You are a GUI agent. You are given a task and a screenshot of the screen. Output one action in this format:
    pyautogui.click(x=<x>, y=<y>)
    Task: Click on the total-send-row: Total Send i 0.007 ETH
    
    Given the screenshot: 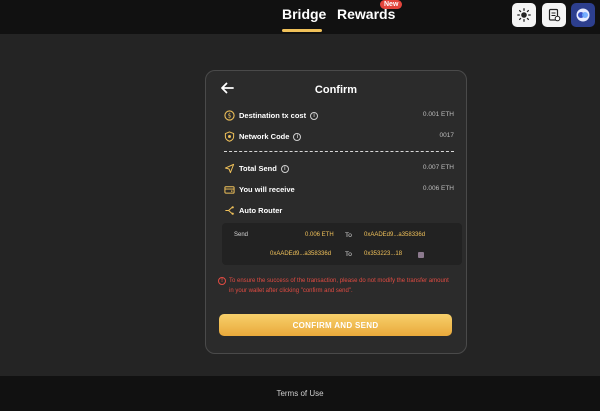 What is the action you would take?
    pyautogui.click(x=339, y=170)
    